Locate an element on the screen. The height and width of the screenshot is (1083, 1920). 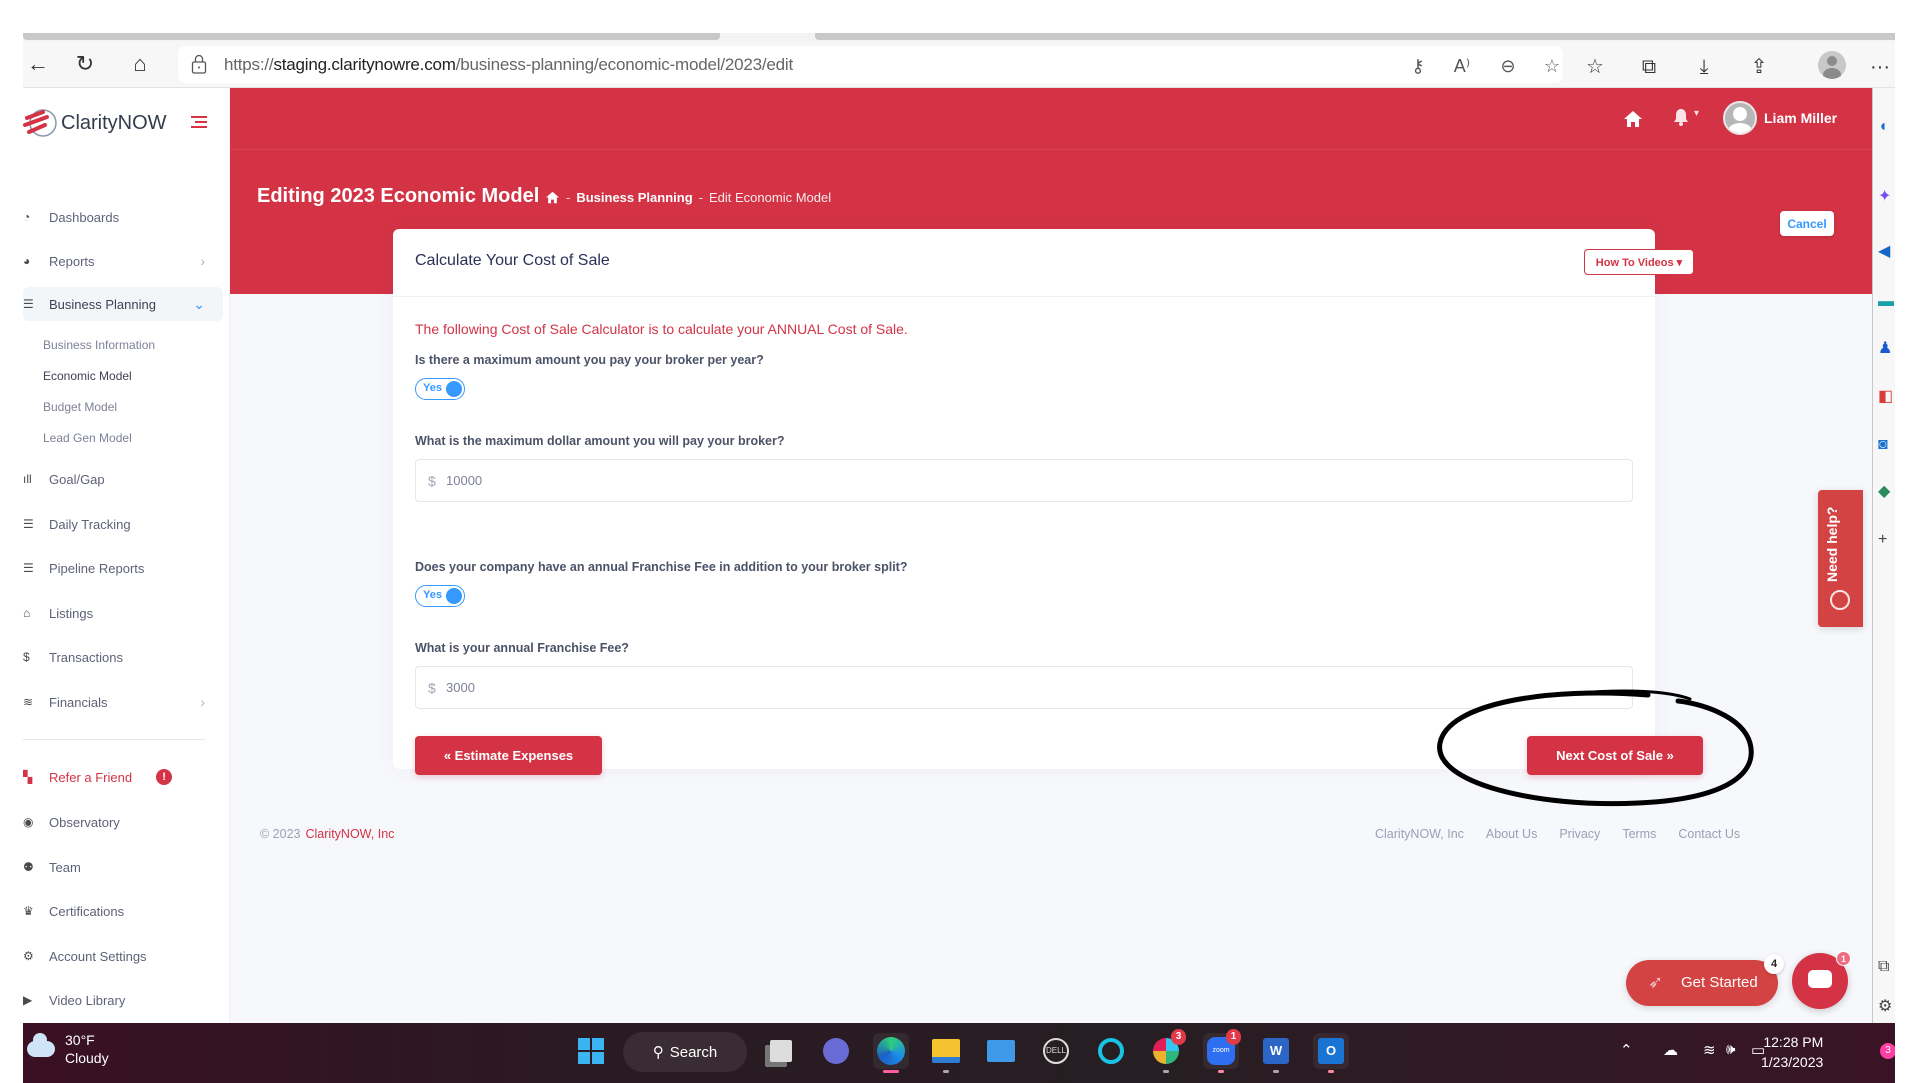
home-icon is located at coordinates (1633, 119).